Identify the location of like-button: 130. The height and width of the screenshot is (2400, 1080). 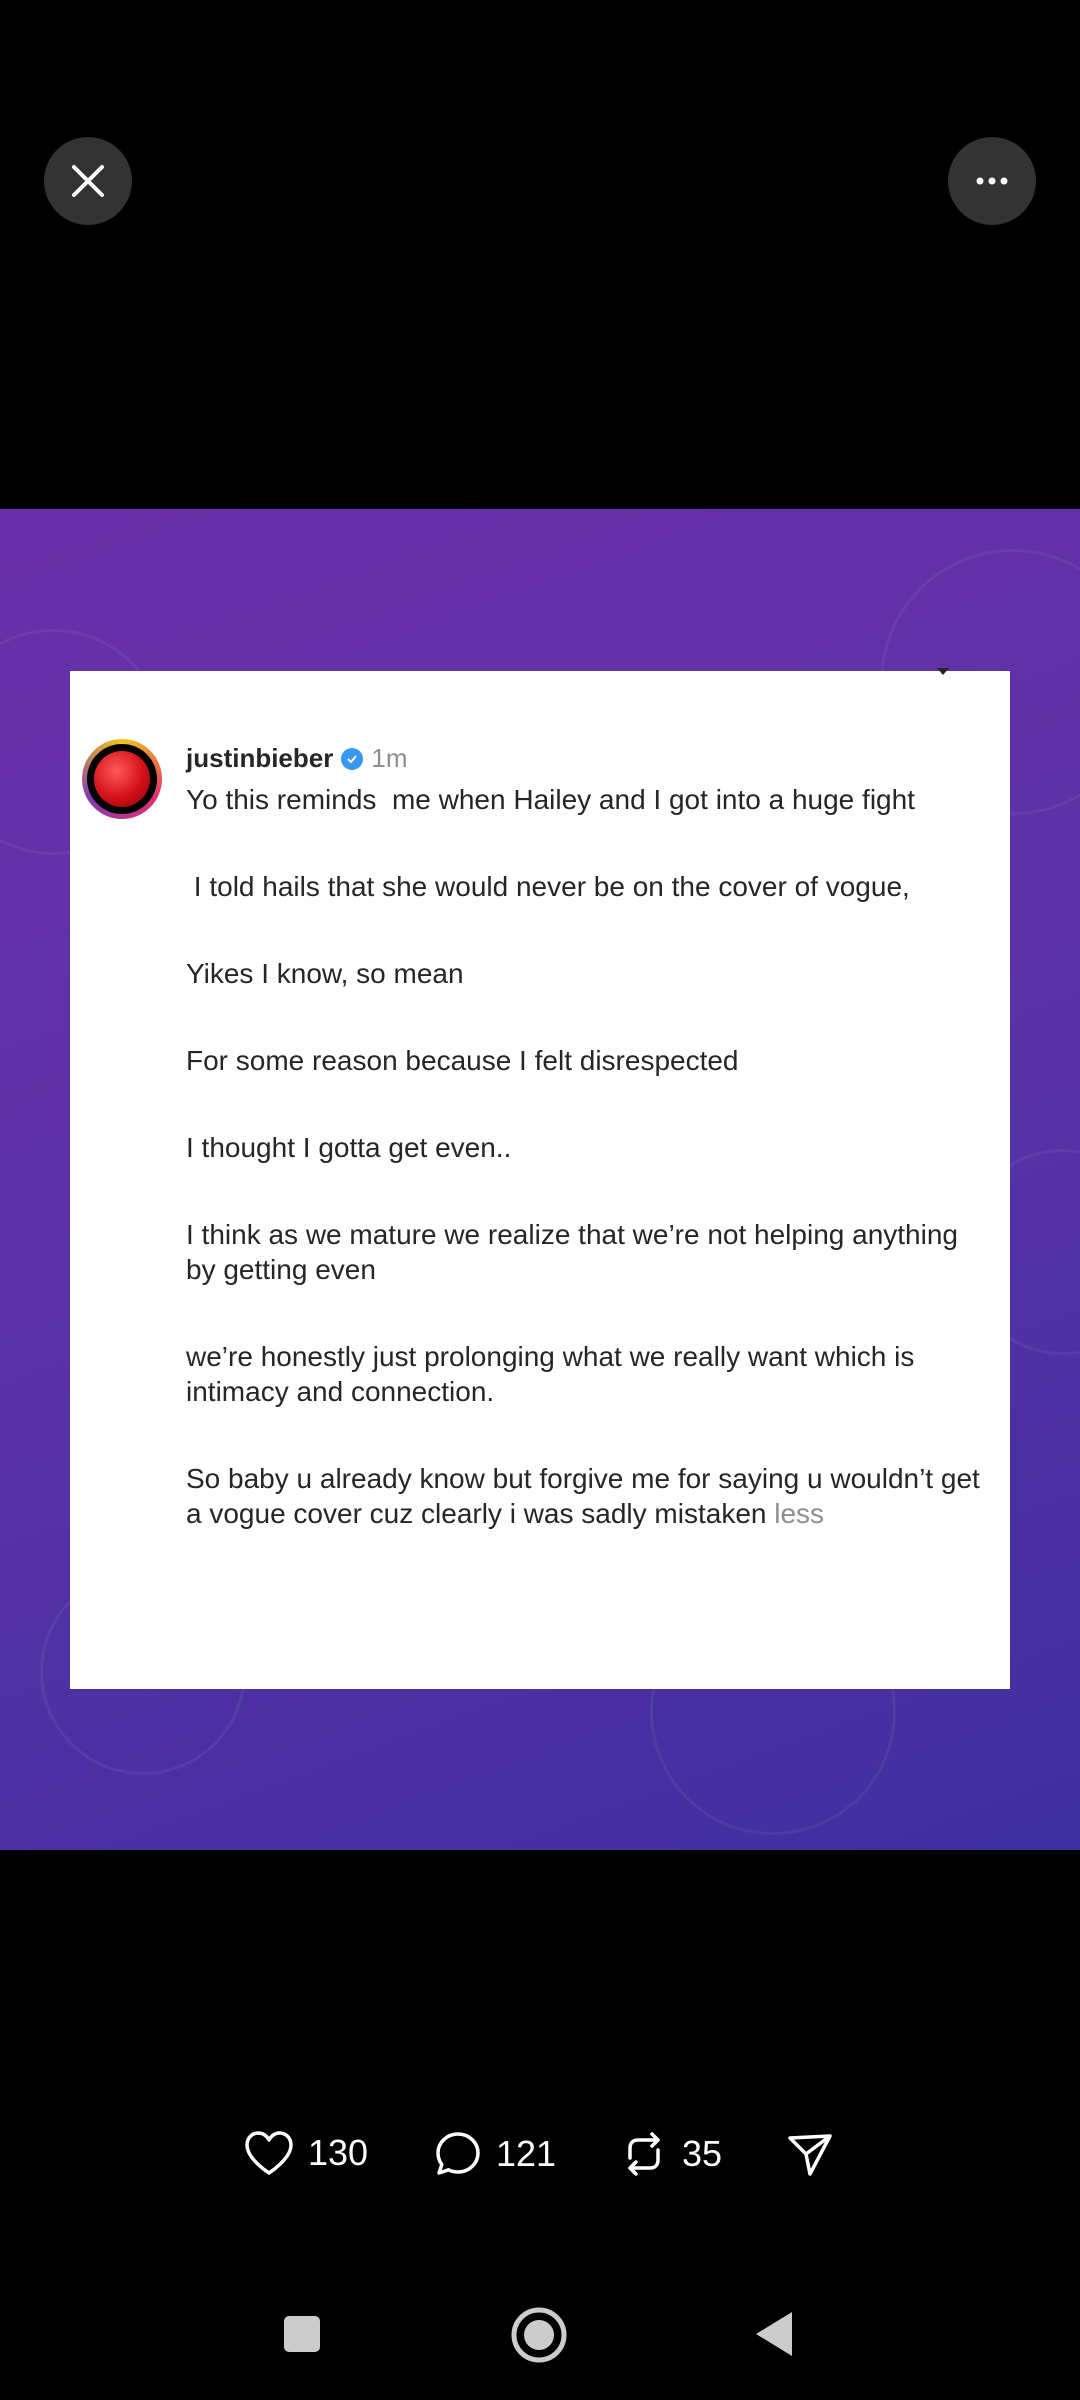
(306, 2153).